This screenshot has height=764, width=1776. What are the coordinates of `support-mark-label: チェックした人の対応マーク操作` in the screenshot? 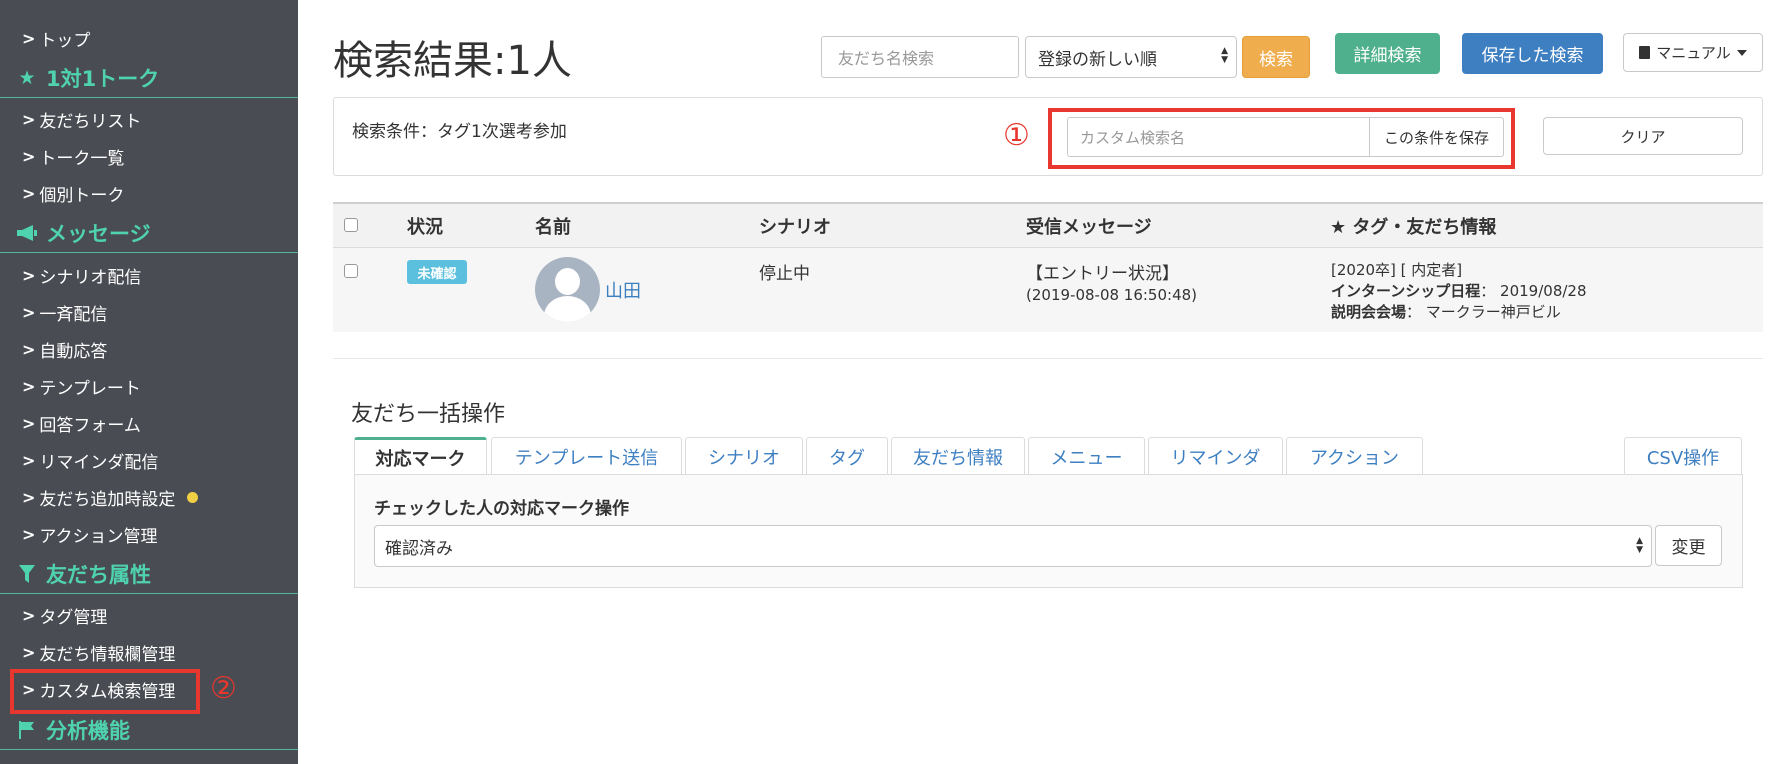 It's located at (501, 509).